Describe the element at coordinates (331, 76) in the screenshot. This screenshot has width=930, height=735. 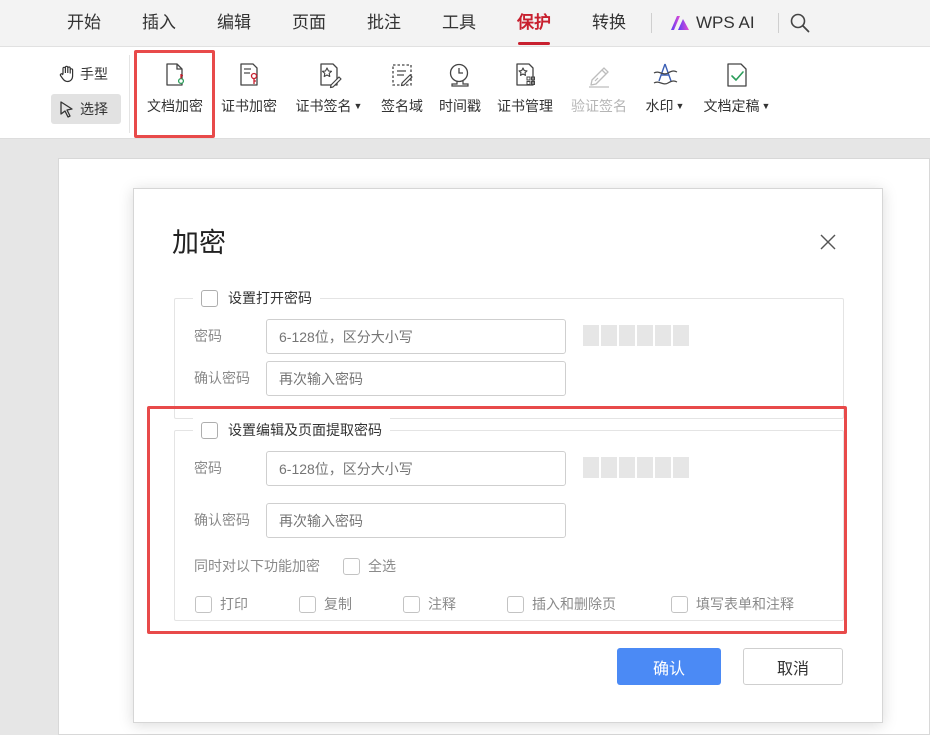
I see `certificate-sign-icon` at that location.